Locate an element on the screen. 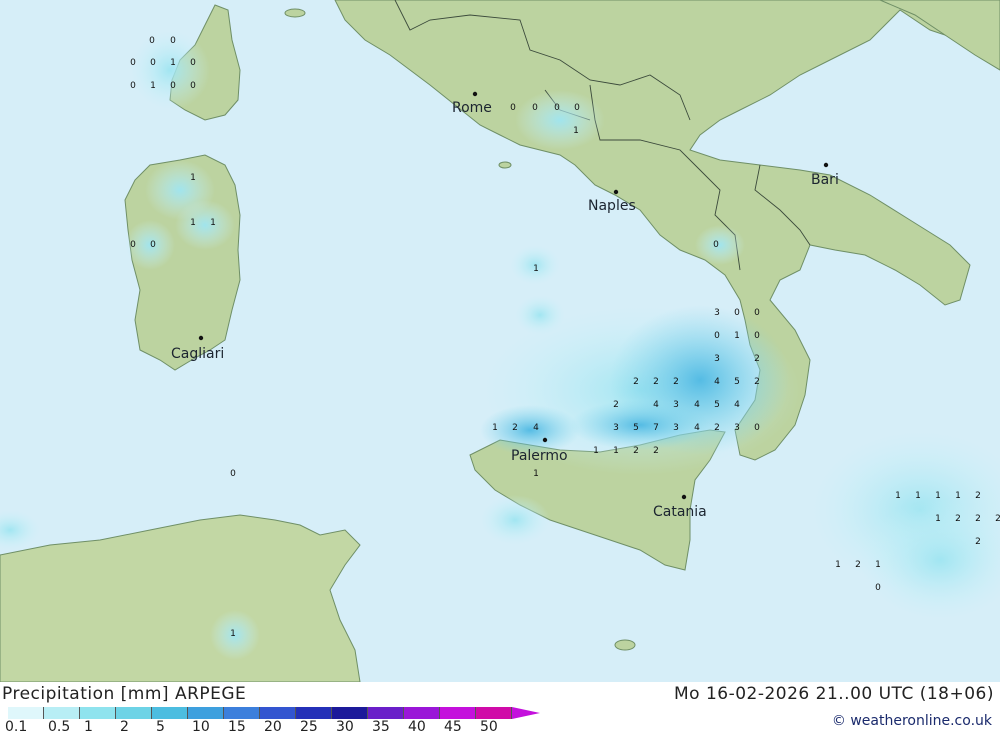 The image size is (1000, 735). city-label-bari: Bari is located at coordinates (825, 180).